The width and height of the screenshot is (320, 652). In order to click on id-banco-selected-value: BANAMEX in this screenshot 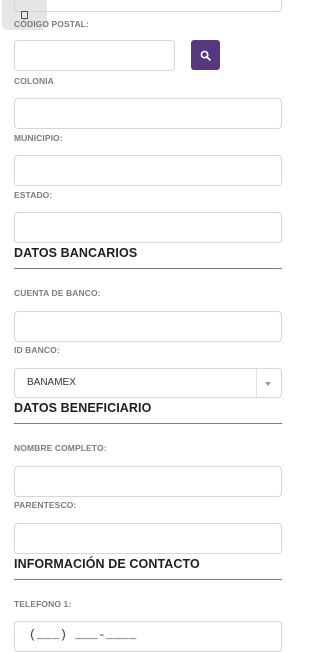, I will do `click(51, 382)`.